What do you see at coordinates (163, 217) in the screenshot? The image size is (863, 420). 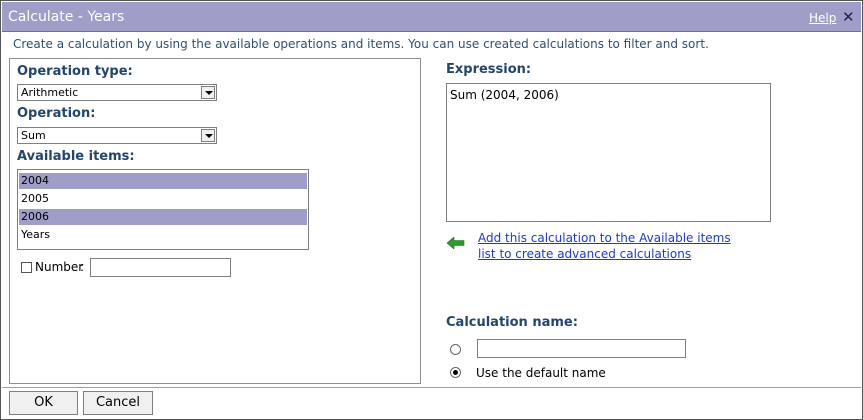 I see `list-item: 2006` at bounding box center [163, 217].